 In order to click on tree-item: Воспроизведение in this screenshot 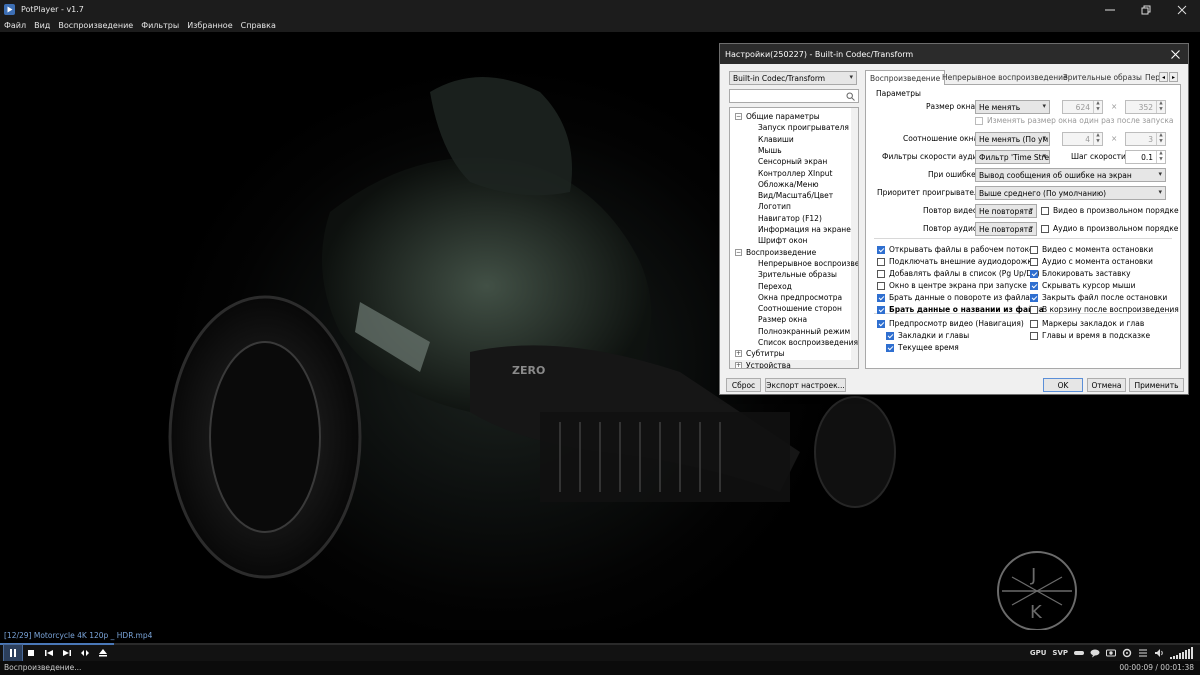, I will do `click(781, 252)`.